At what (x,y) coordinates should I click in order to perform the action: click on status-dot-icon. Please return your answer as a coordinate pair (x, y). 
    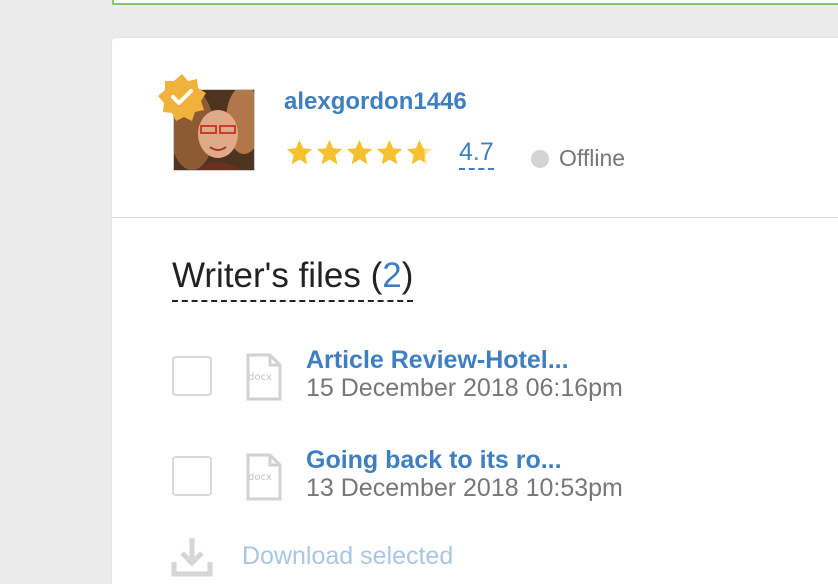
    Looking at the image, I should click on (540, 158).